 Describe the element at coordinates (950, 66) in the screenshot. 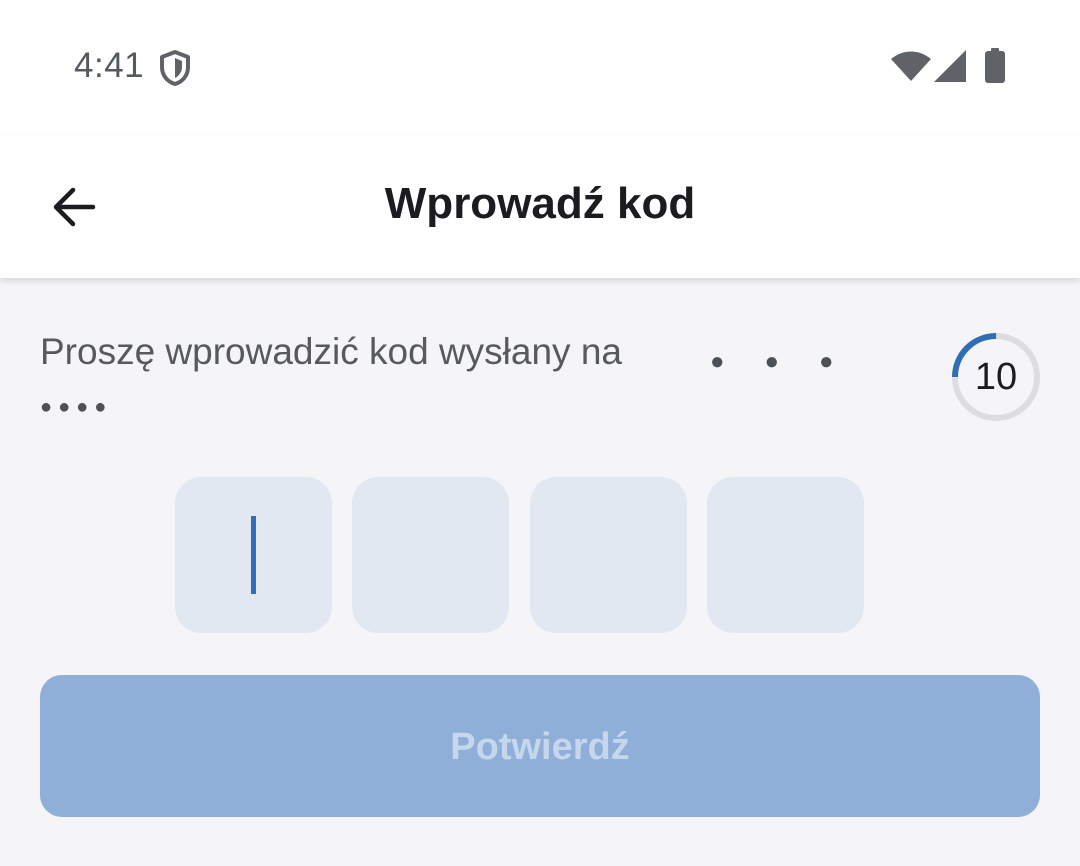

I see `signal-icon` at that location.